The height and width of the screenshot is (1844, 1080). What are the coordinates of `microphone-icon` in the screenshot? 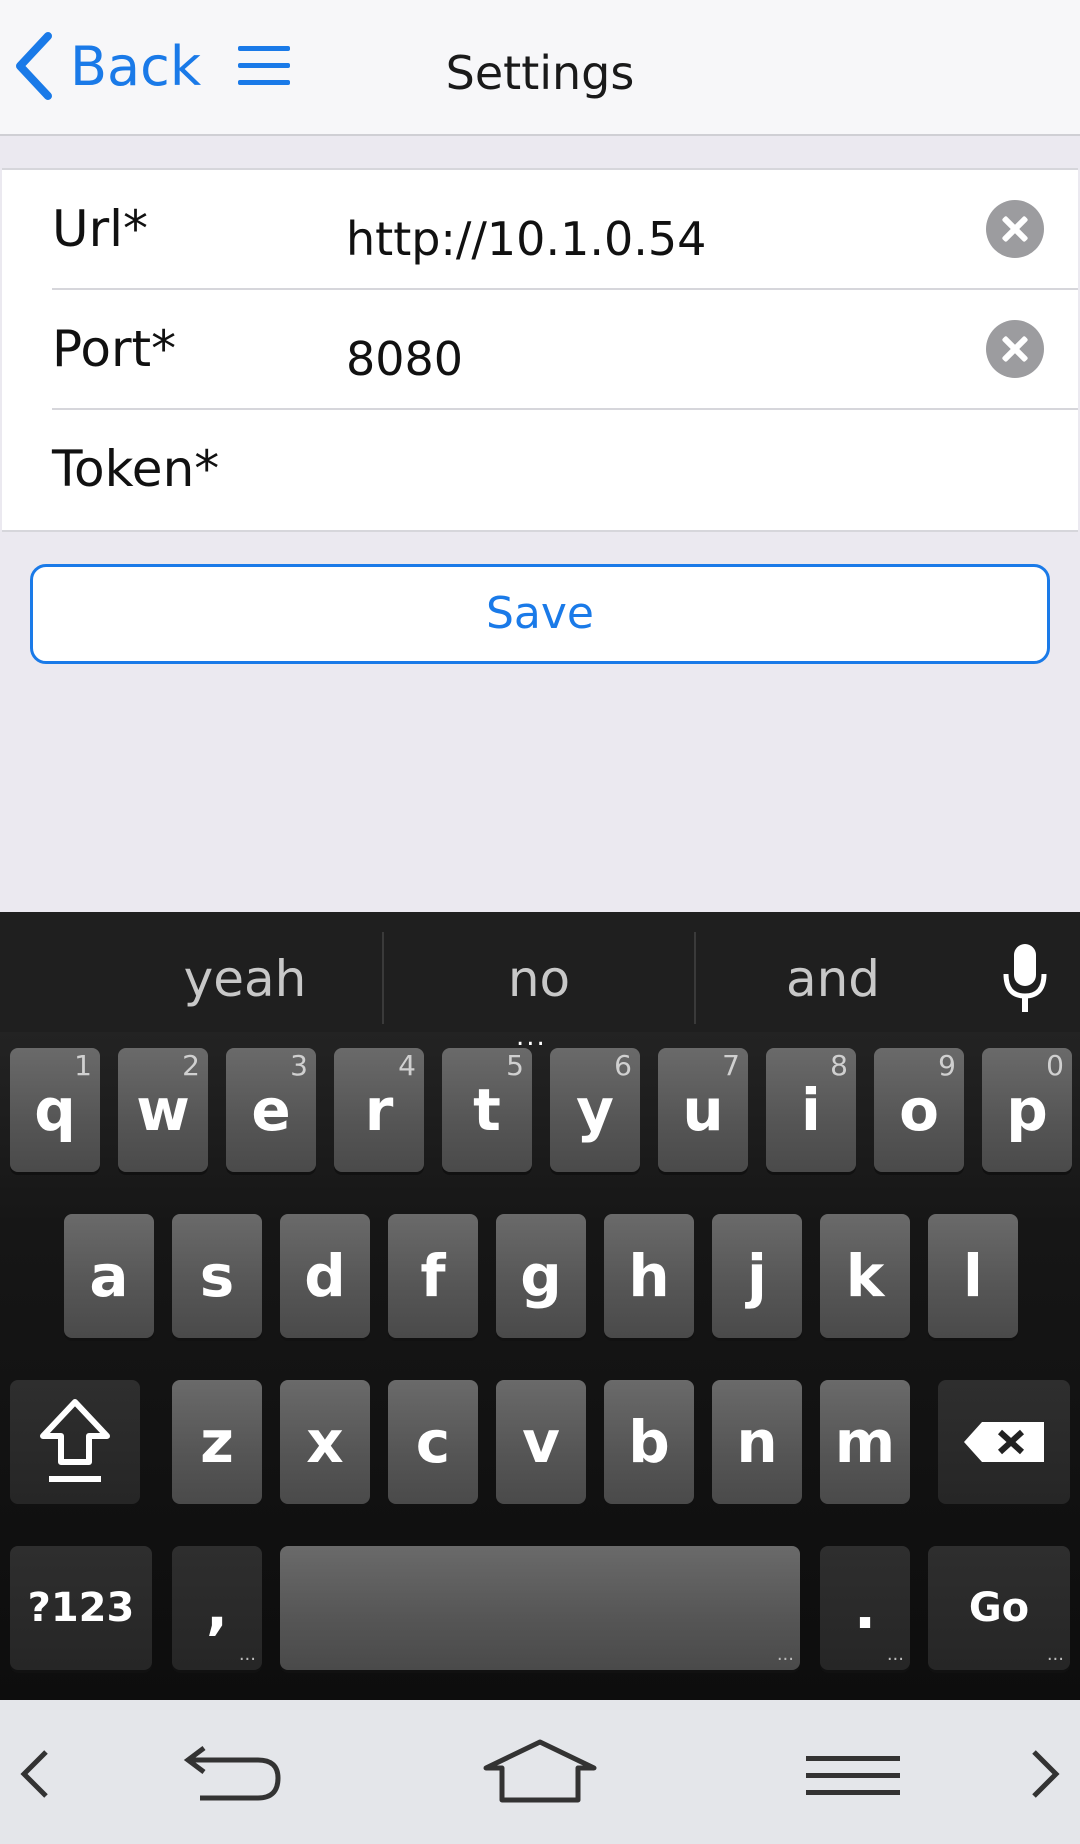 It's located at (1025, 978).